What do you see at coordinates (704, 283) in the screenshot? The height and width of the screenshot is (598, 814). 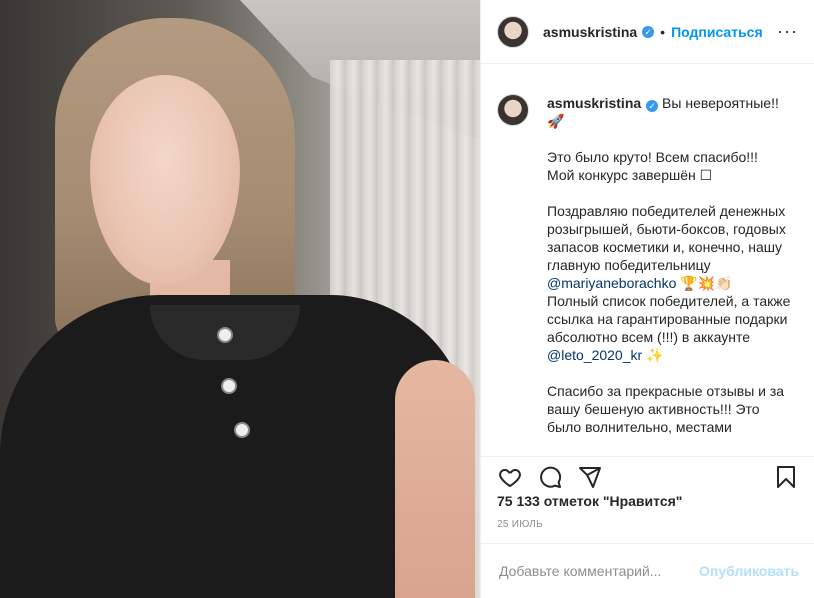 I see `caption-emoji: 🏆💥👏🏻` at bounding box center [704, 283].